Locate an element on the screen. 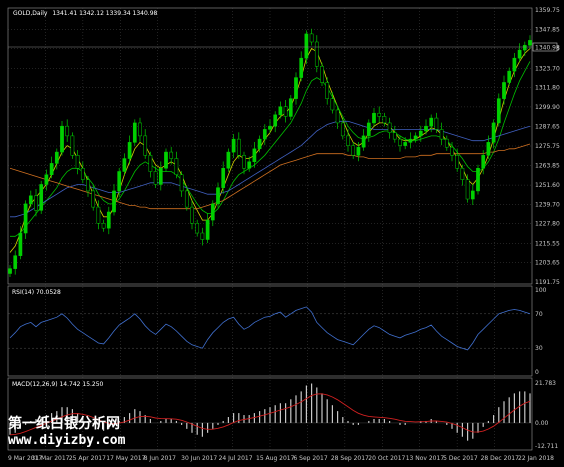 The height and width of the screenshot is (467, 564). macd-header: MACD(12,26,9) 14.742 15.250 is located at coordinates (58, 384).